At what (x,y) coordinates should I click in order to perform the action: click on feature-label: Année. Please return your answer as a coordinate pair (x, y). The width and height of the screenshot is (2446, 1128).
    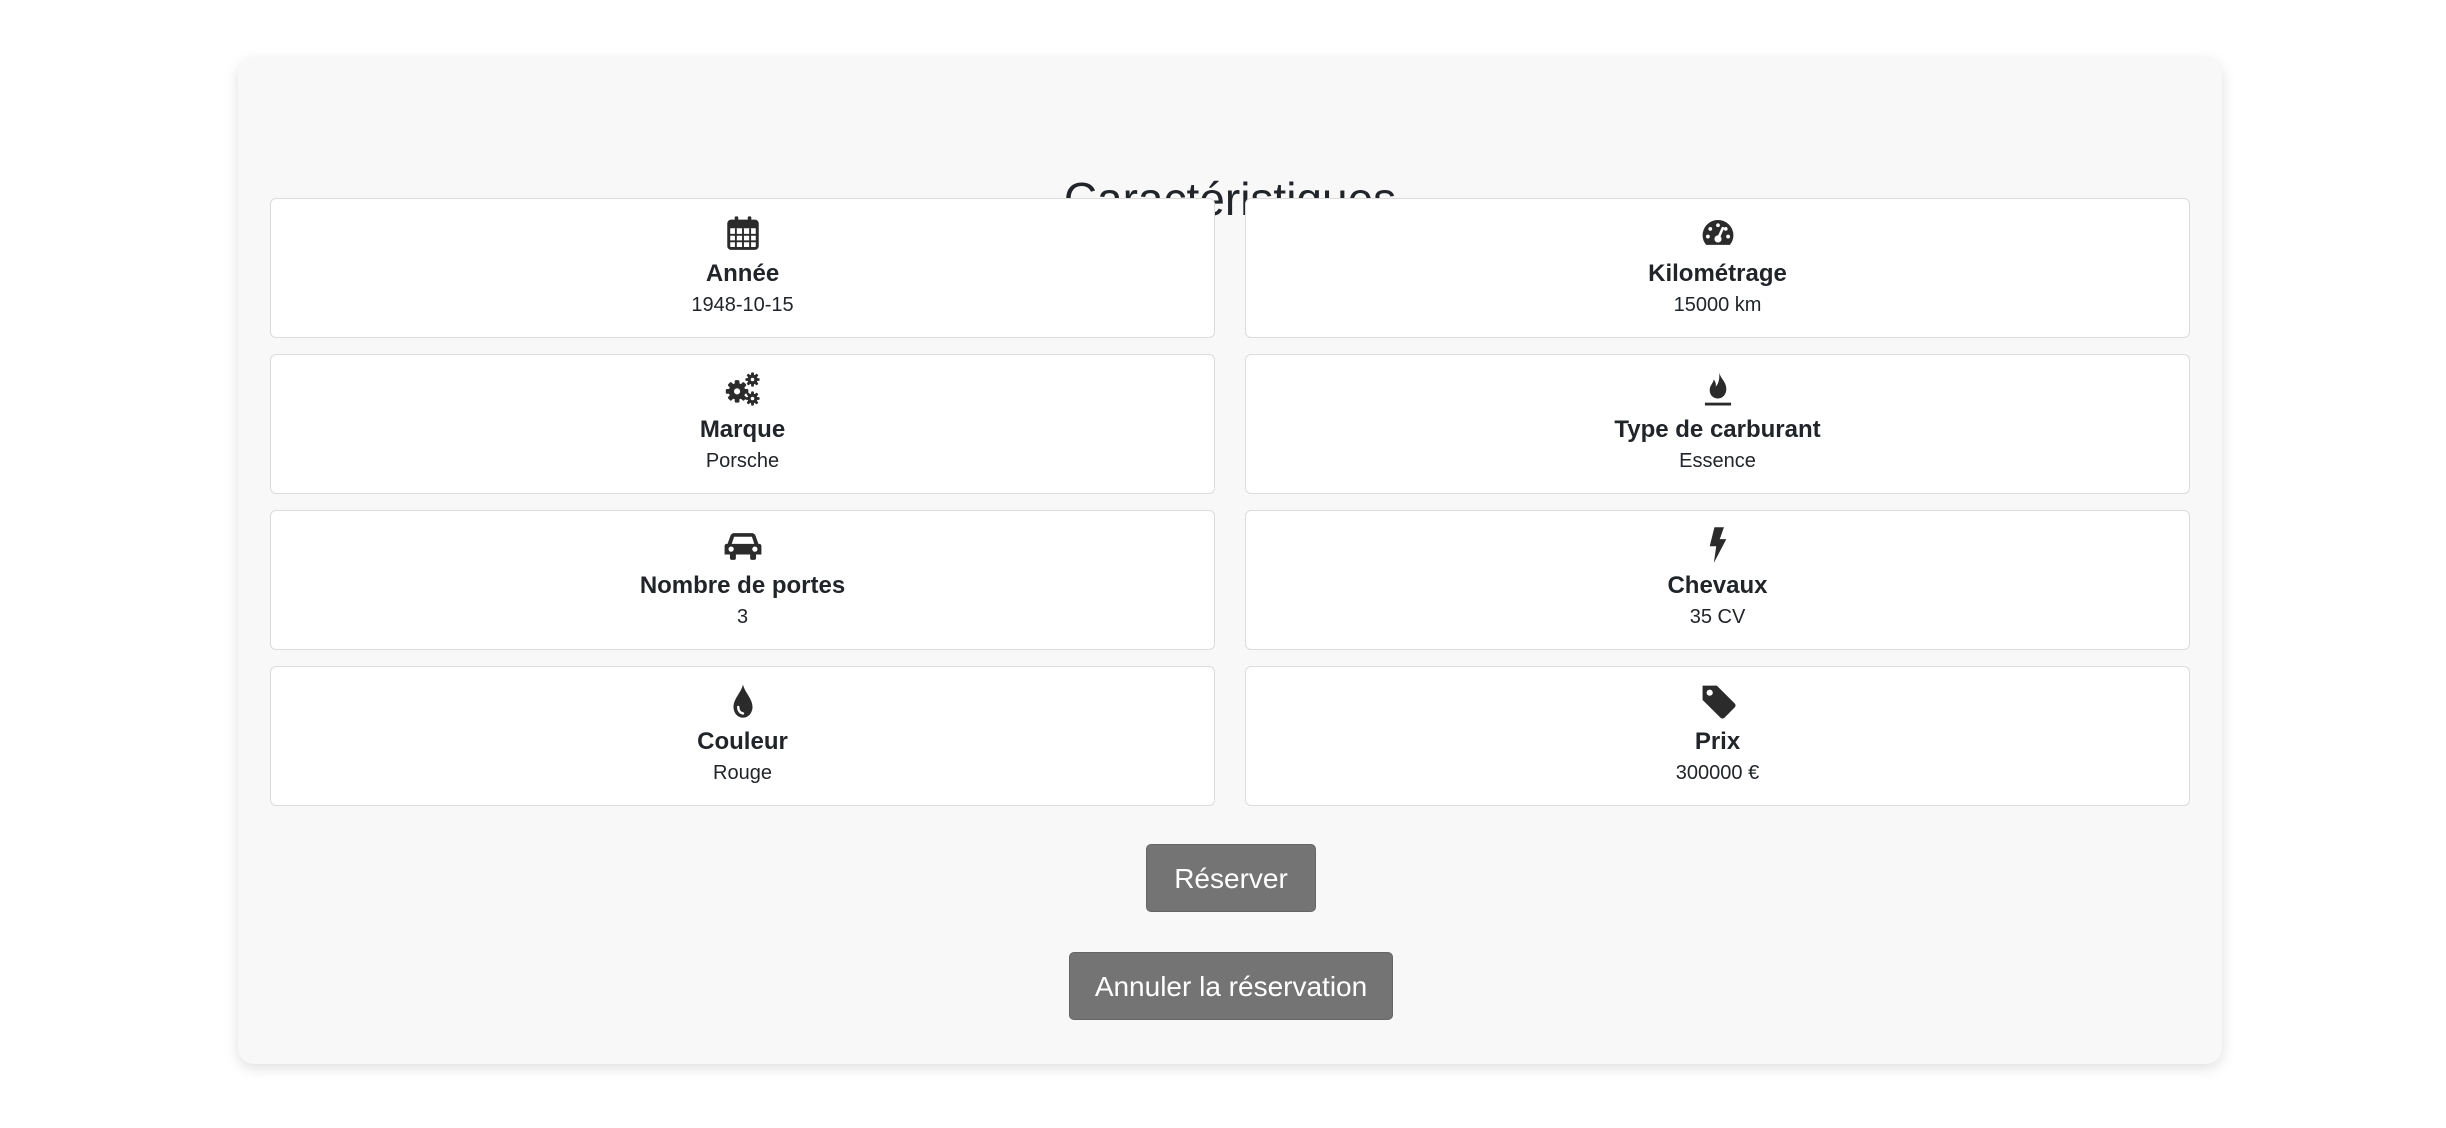
    Looking at the image, I should click on (742, 273).